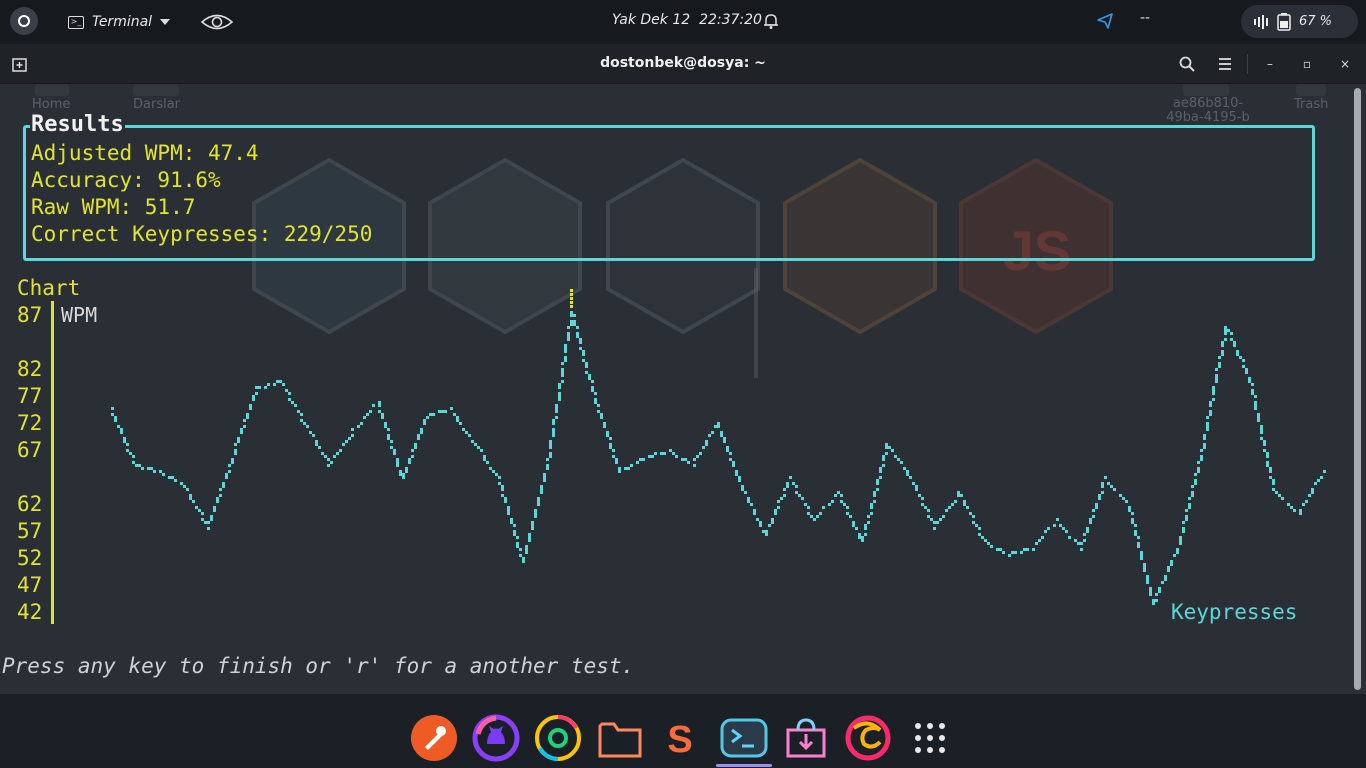 The image size is (1366, 768). Describe the element at coordinates (1299, 21) in the screenshot. I see `system-menu: 67 %` at that location.